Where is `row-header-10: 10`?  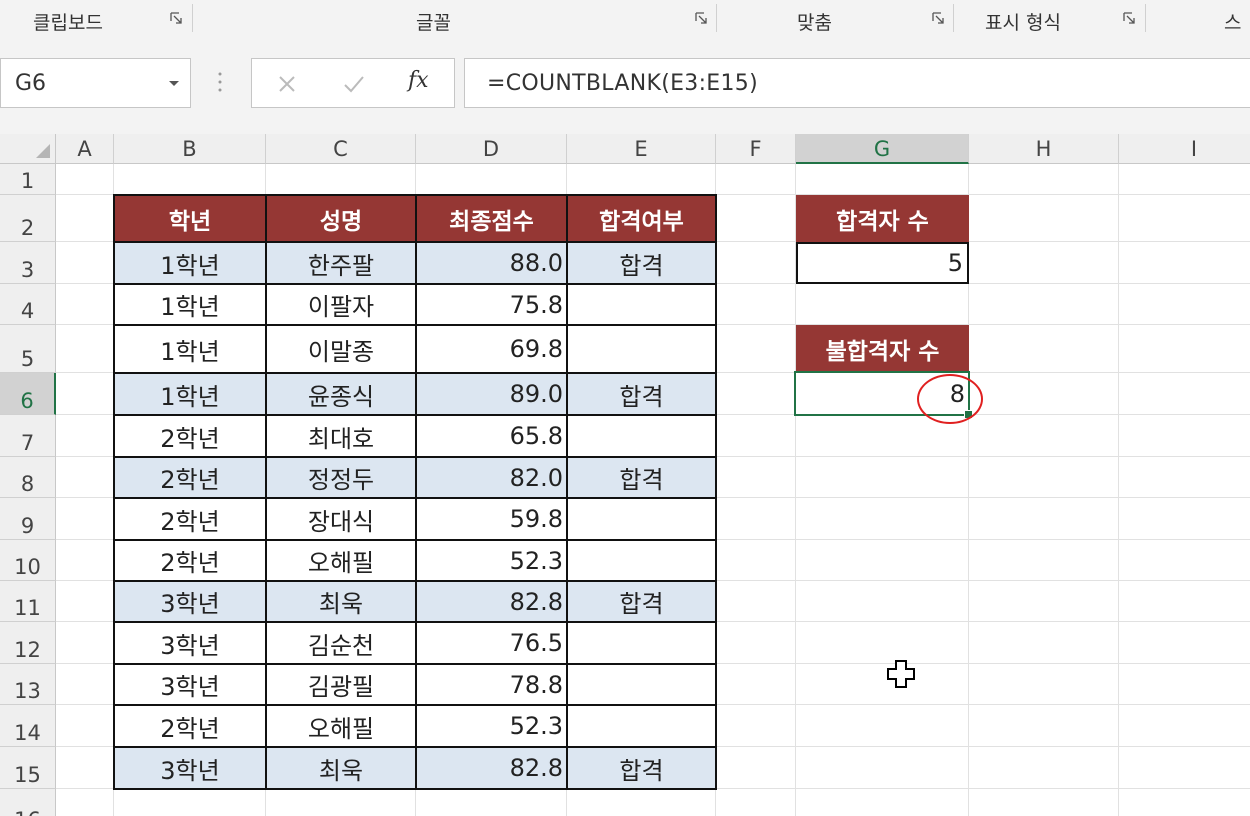
row-header-10: 10 is located at coordinates (28, 560).